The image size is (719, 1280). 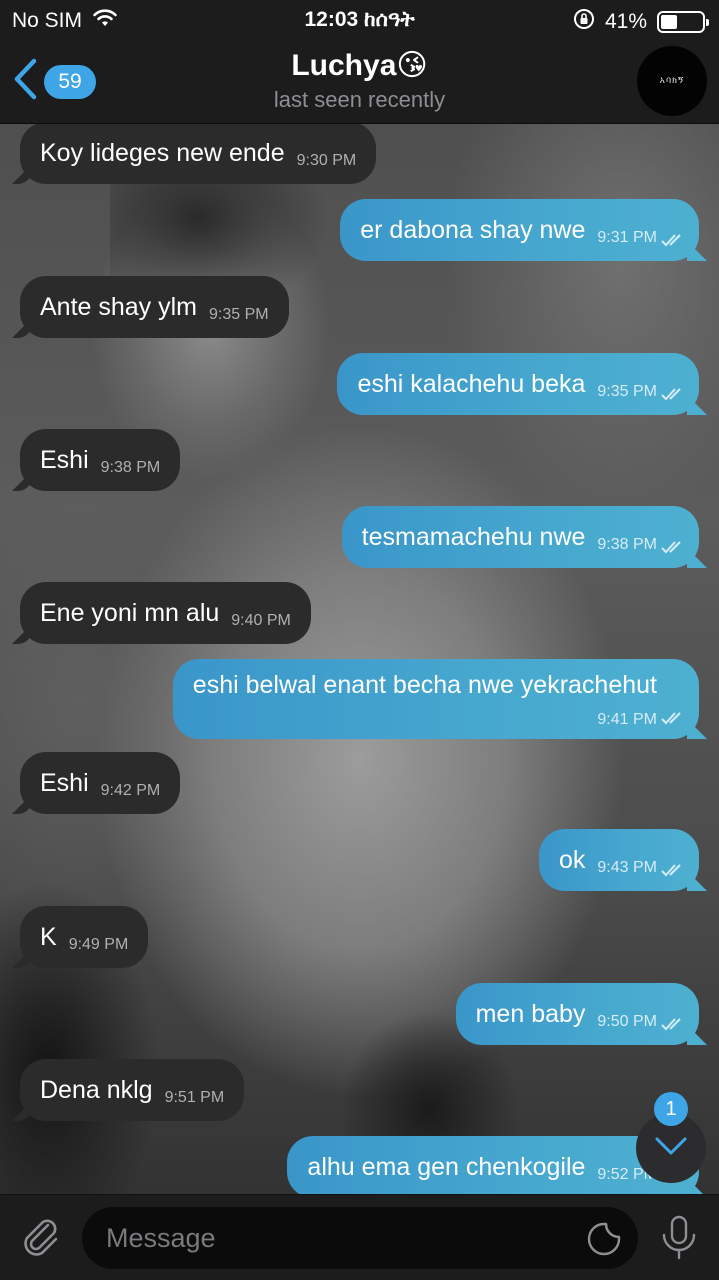 I want to click on message-incoming: Ene yoni mn alu 9:40 PM, so click(x=165, y=613).